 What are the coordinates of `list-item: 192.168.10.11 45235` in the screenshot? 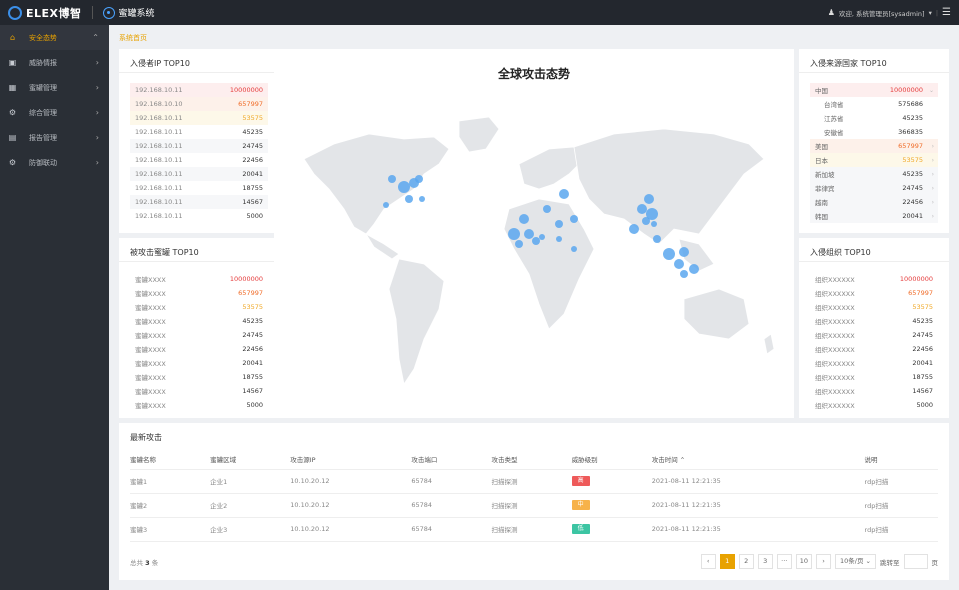 It's located at (199, 132).